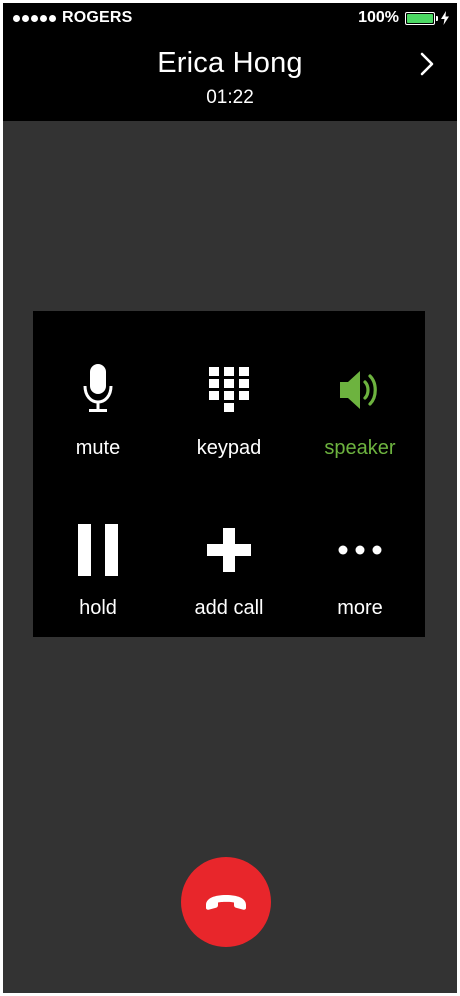 This screenshot has width=460, height=996. What do you see at coordinates (35, 18) in the screenshot?
I see `signal-strength-icon` at bounding box center [35, 18].